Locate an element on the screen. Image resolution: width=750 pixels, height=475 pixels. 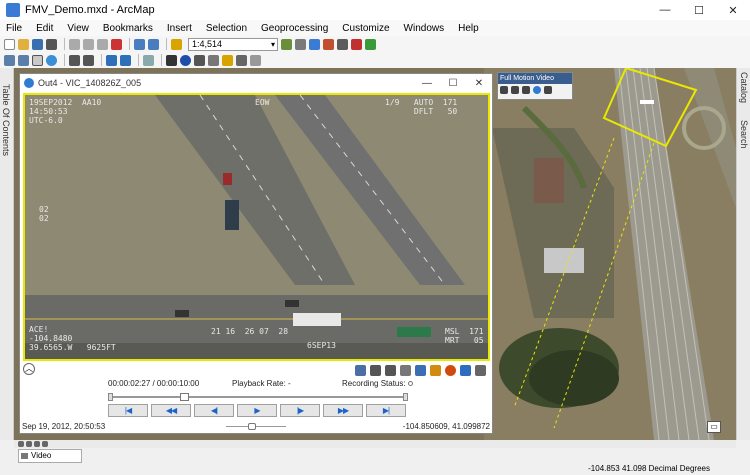
python-icon is located at coordinates (356, 44).